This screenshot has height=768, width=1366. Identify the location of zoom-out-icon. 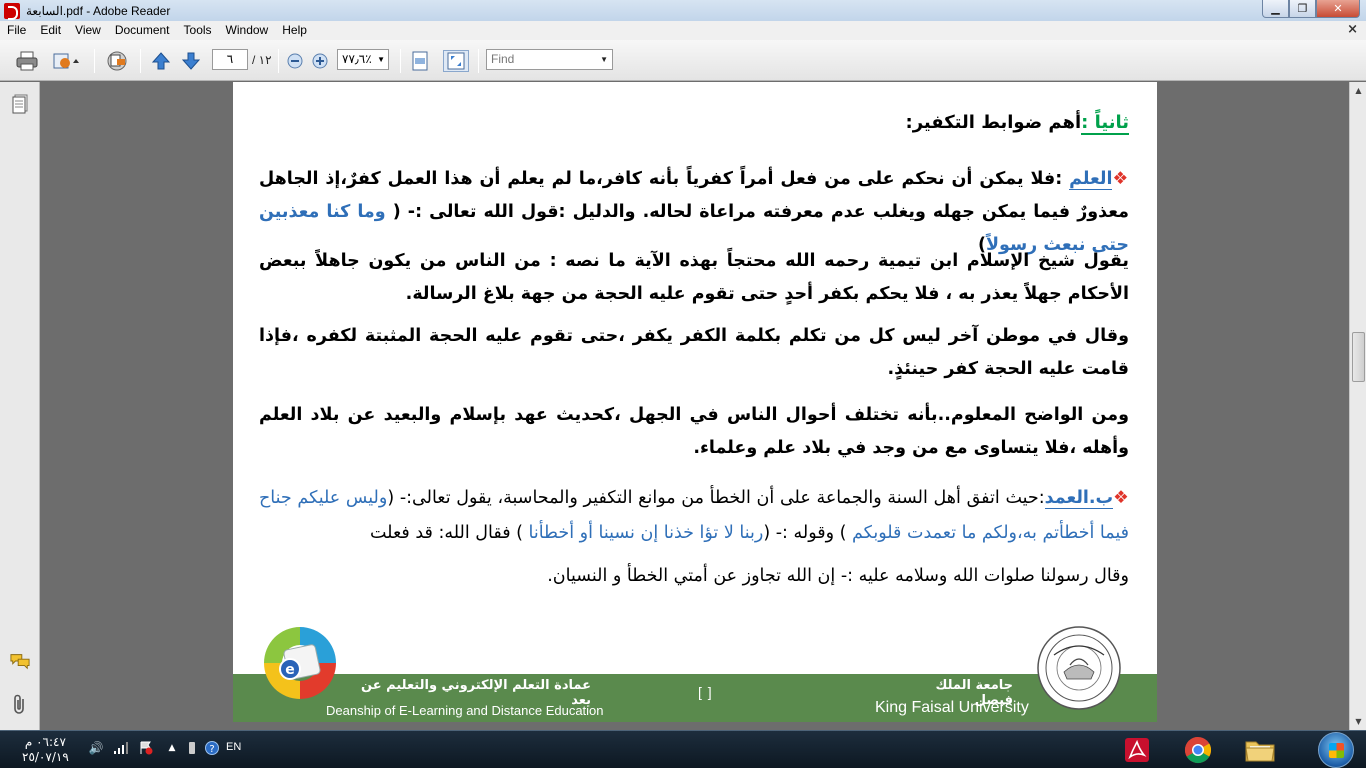
(295, 61).